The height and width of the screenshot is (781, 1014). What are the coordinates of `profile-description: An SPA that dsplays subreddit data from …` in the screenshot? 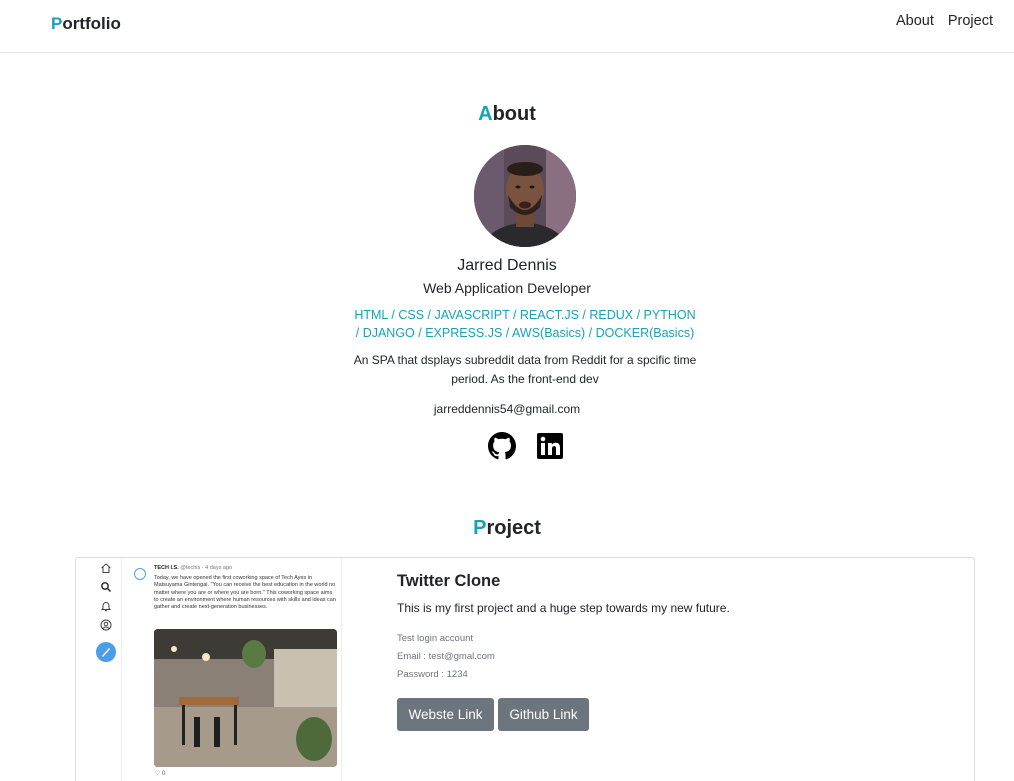 It's located at (525, 369).